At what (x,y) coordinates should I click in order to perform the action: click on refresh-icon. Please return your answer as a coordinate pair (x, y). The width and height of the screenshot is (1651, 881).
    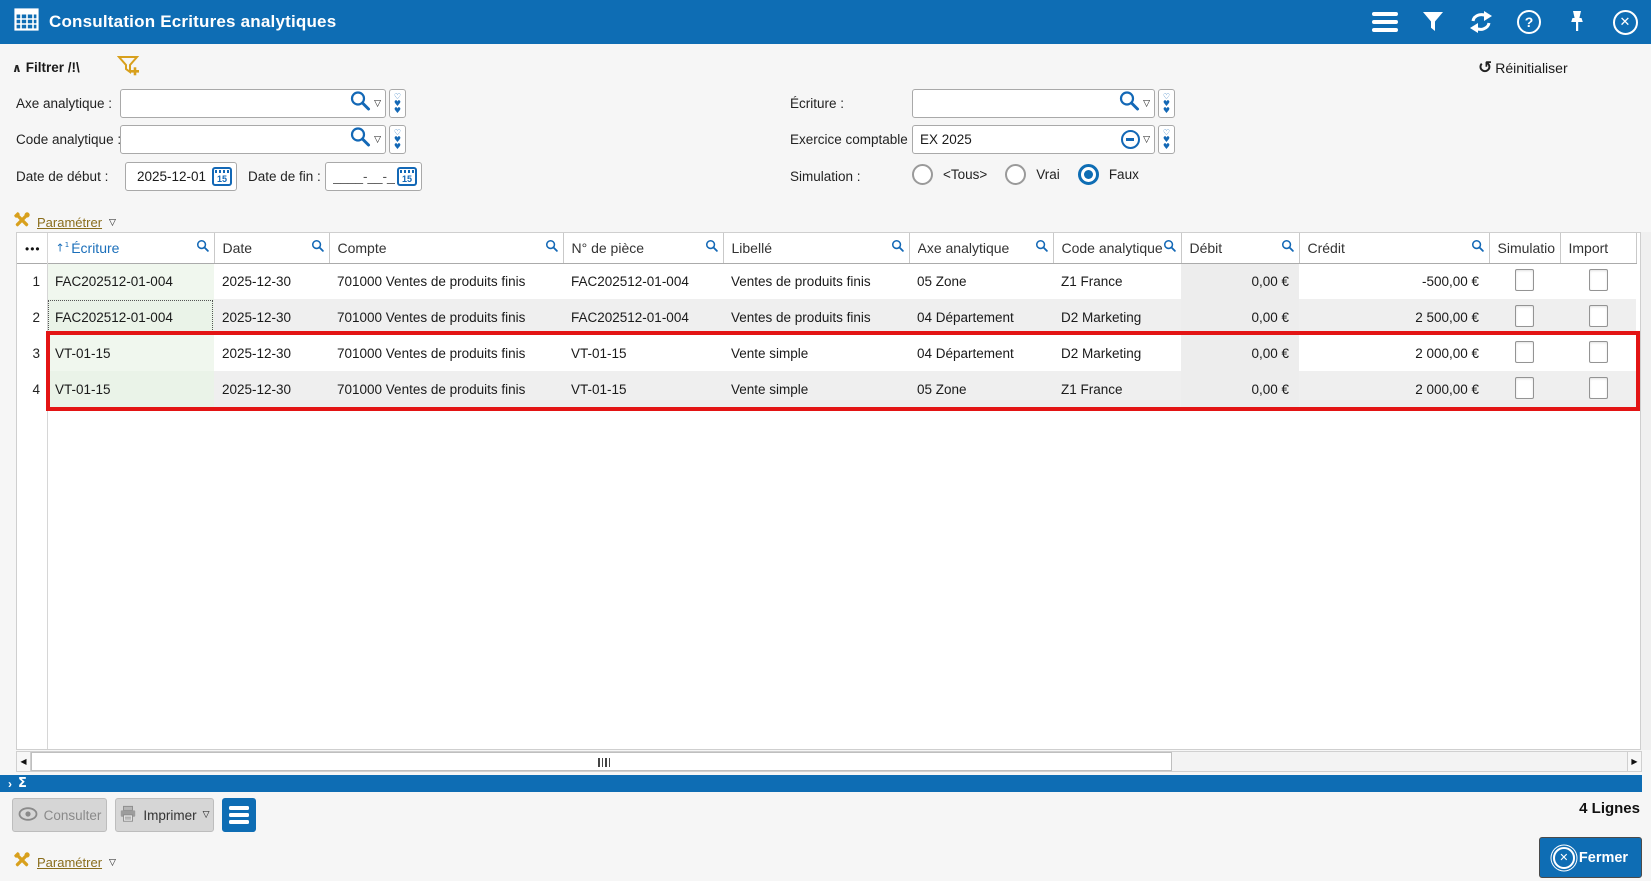
    Looking at the image, I should click on (1481, 22).